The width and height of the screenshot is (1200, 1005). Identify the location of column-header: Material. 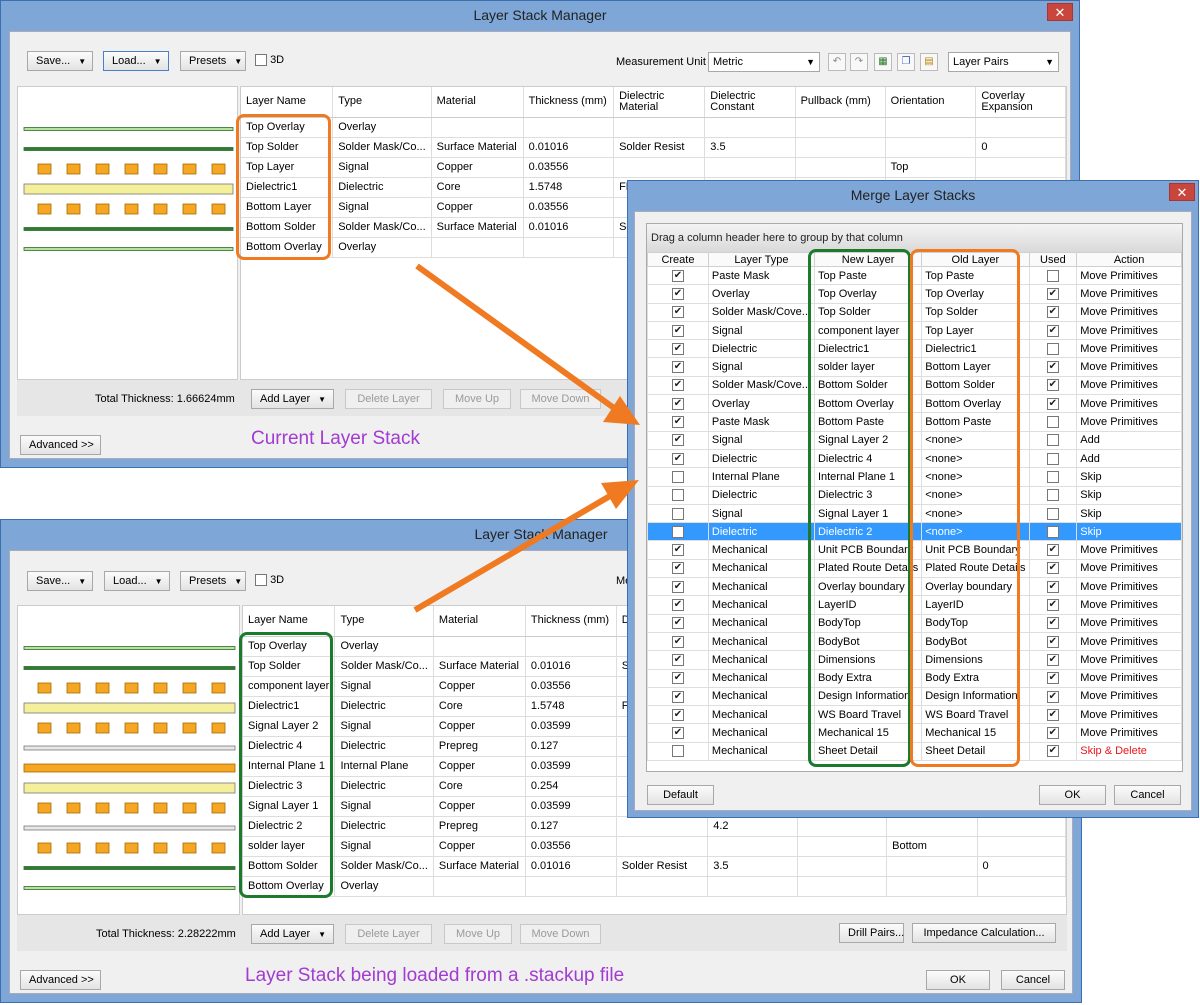
(477, 102).